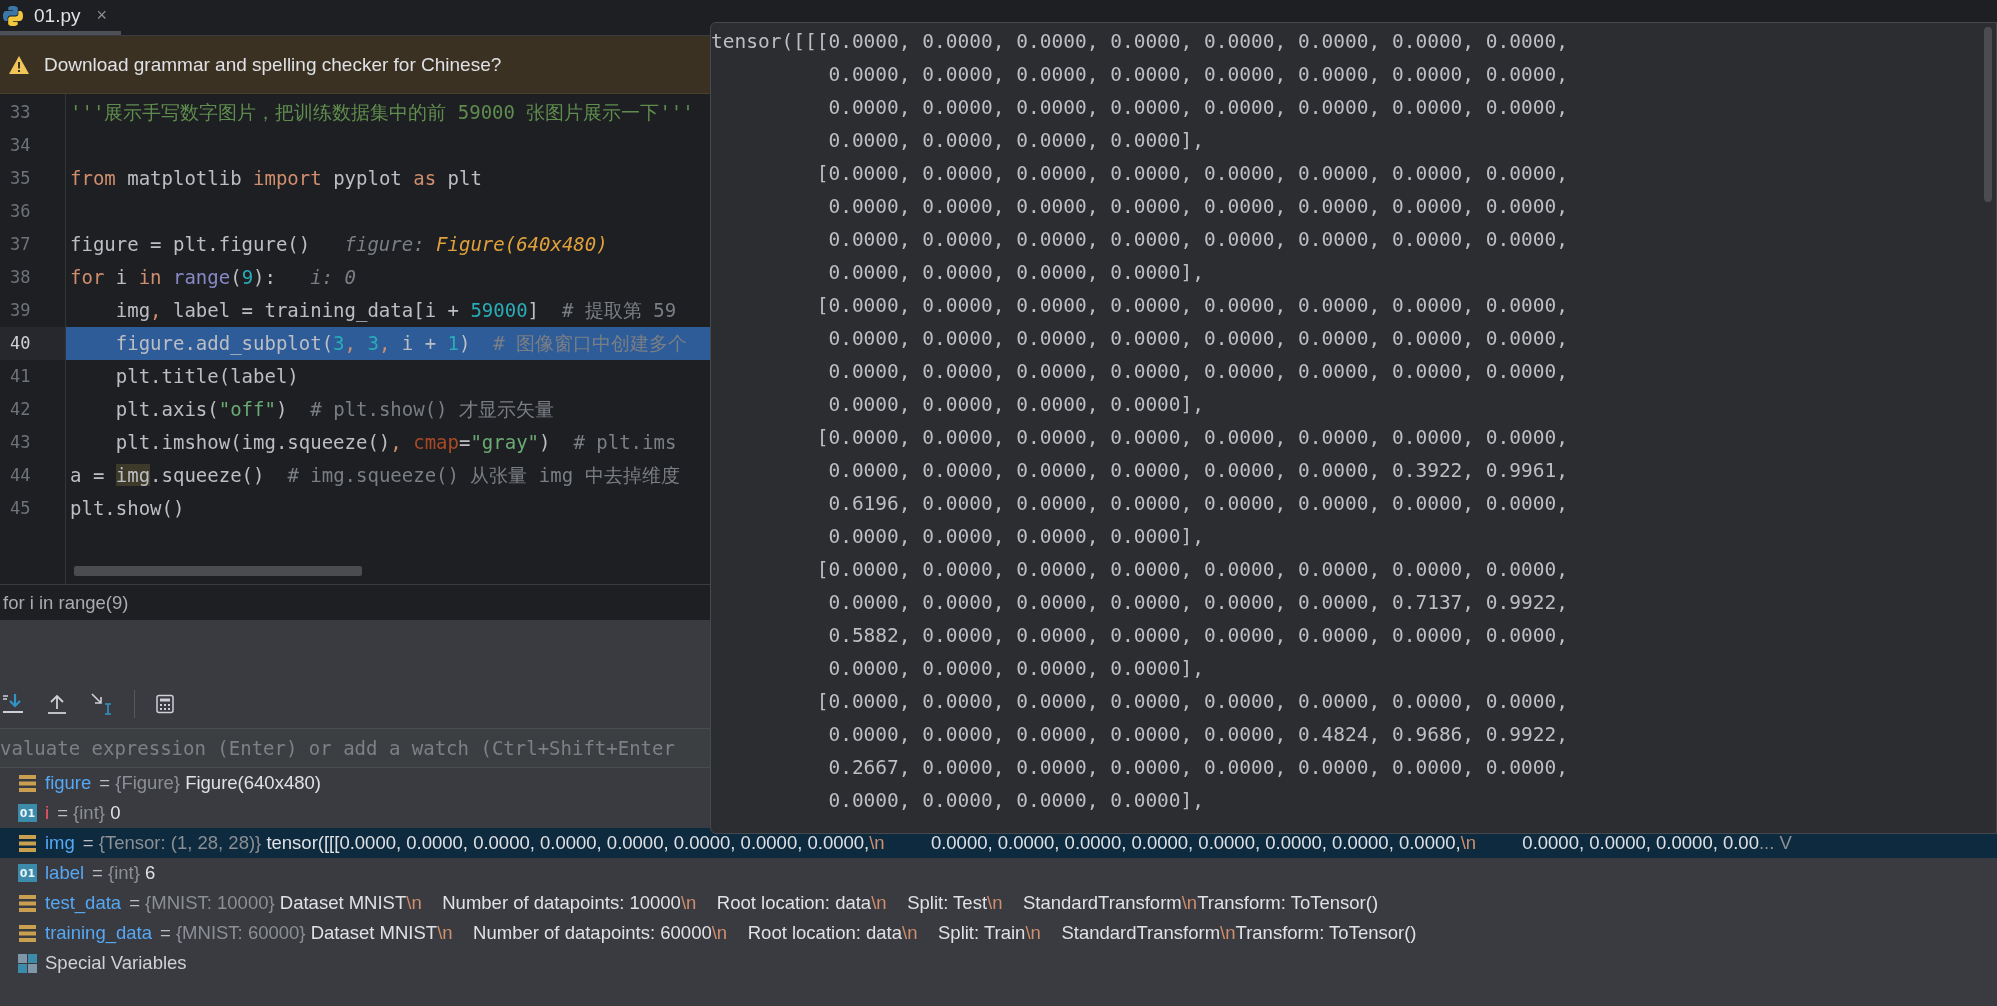 The image size is (1997, 1006). Describe the element at coordinates (20, 310) in the screenshot. I see `line-number: 39` at that location.